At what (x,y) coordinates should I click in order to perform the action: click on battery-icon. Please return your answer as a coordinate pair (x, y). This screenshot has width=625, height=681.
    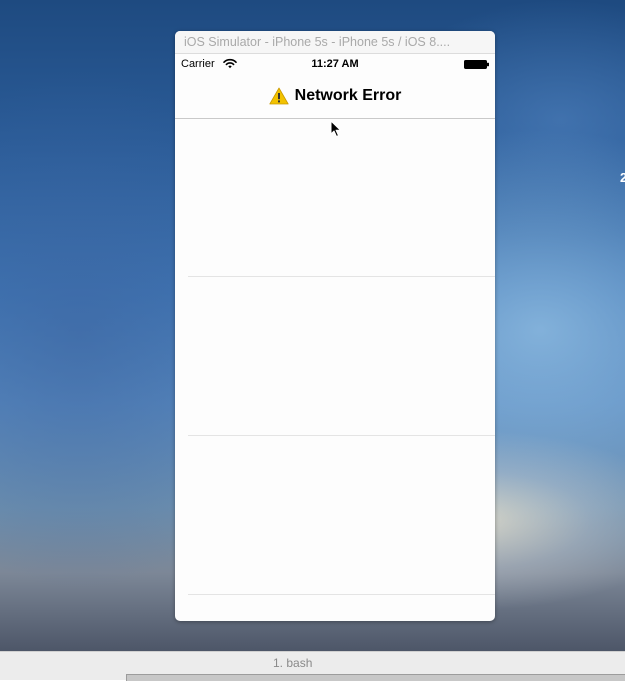
    Looking at the image, I should click on (476, 64).